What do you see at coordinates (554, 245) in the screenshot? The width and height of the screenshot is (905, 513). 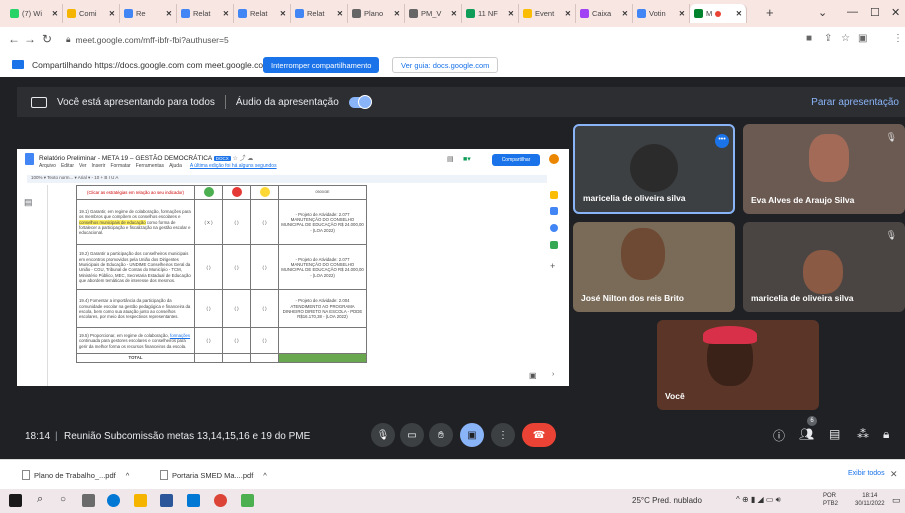 I see `maps-icon` at bounding box center [554, 245].